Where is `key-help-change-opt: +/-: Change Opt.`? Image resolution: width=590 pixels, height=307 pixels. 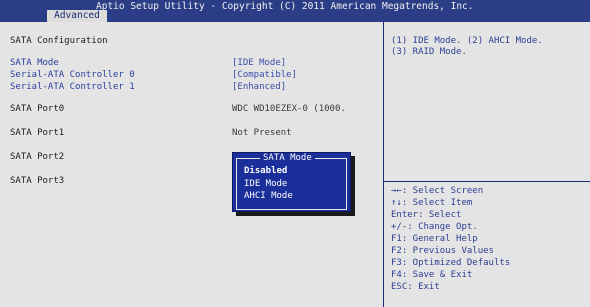
key-help-change-opt: +/-: Change Opt. is located at coordinates (434, 227).